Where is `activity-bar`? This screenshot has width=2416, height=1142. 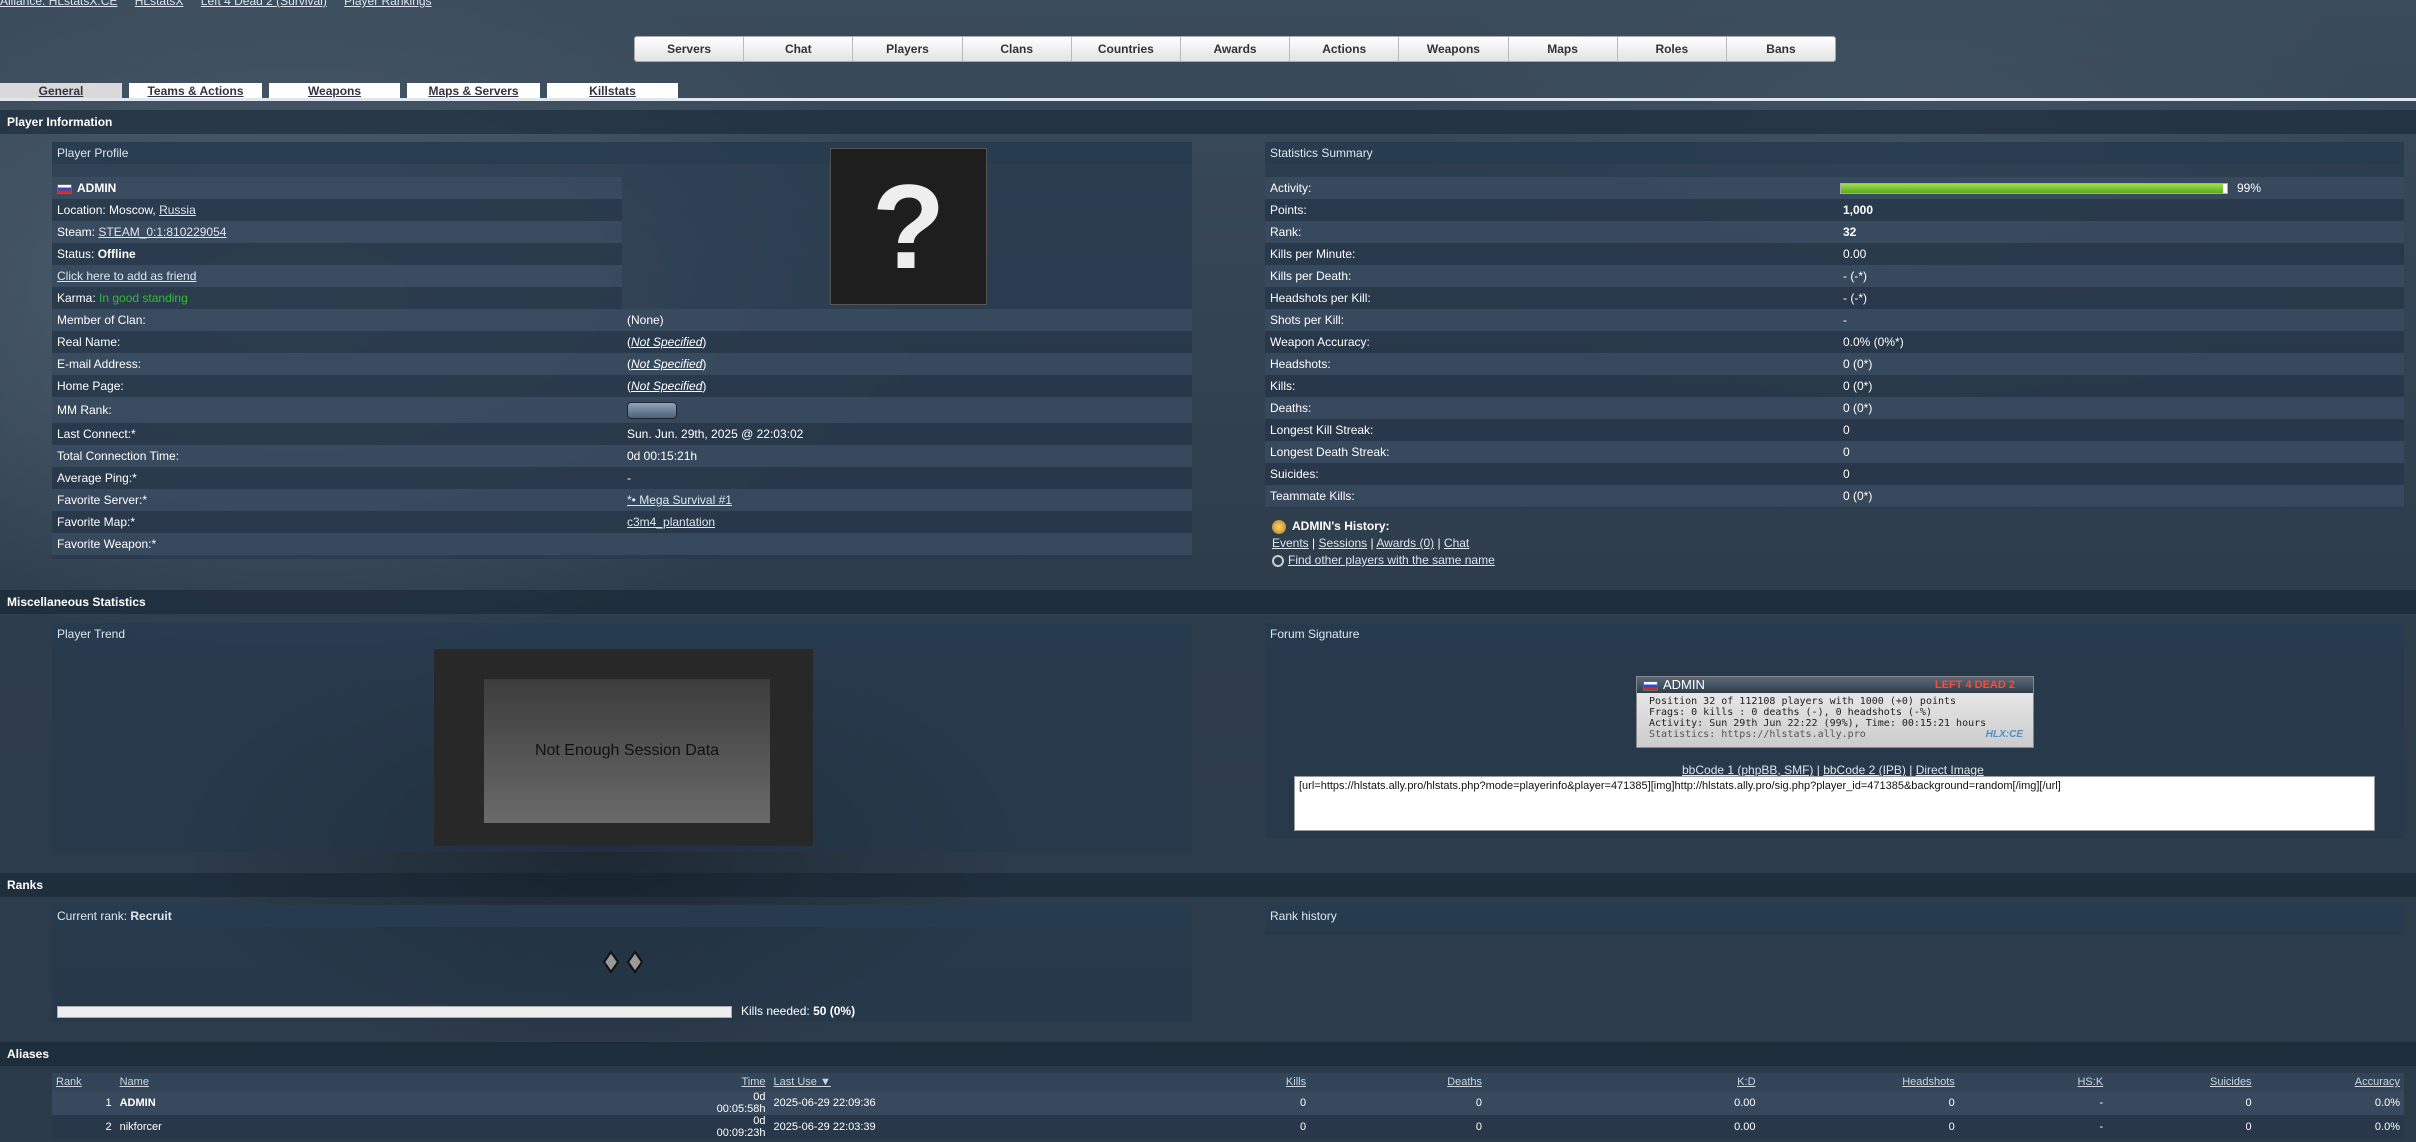 activity-bar is located at coordinates (2034, 188).